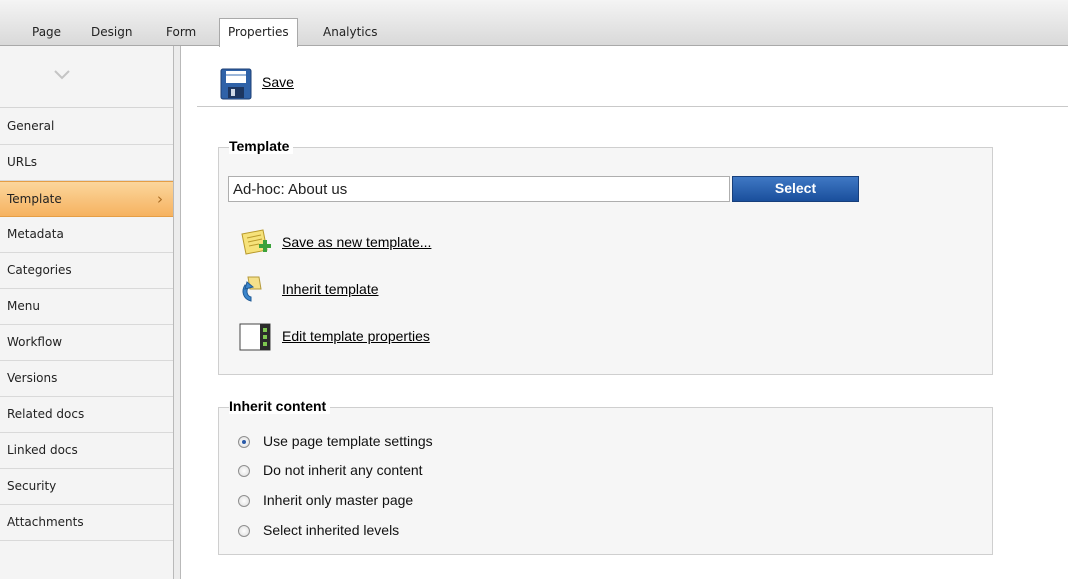 The height and width of the screenshot is (579, 1068). I want to click on tab-analytics: Analytics, so click(350, 34).